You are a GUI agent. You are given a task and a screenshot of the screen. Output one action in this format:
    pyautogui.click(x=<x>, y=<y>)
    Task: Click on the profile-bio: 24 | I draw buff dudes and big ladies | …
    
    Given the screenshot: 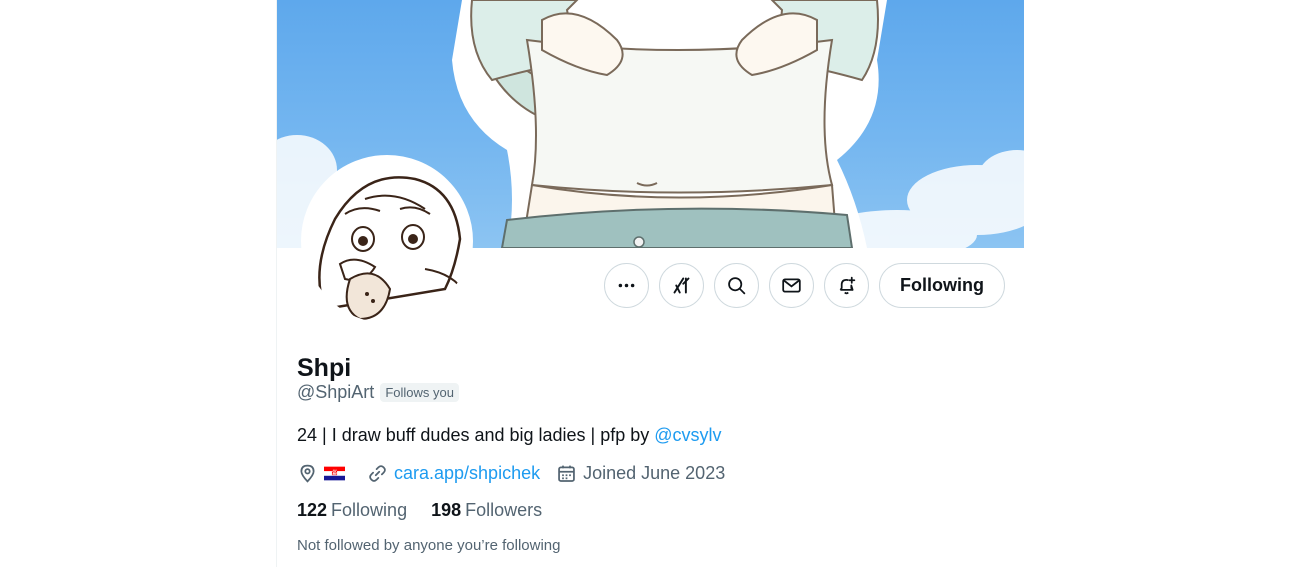 What is the action you would take?
    pyautogui.click(x=647, y=435)
    